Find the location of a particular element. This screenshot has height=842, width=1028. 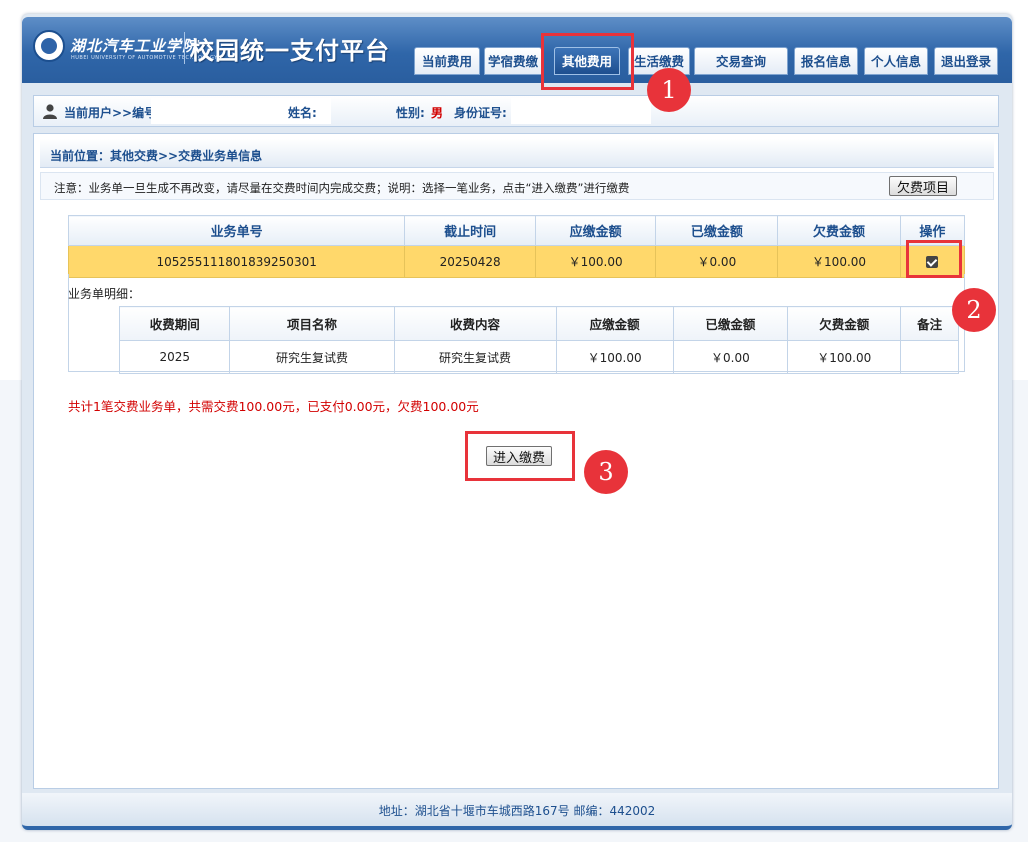

col-item-name: 项目名称 is located at coordinates (312, 323).